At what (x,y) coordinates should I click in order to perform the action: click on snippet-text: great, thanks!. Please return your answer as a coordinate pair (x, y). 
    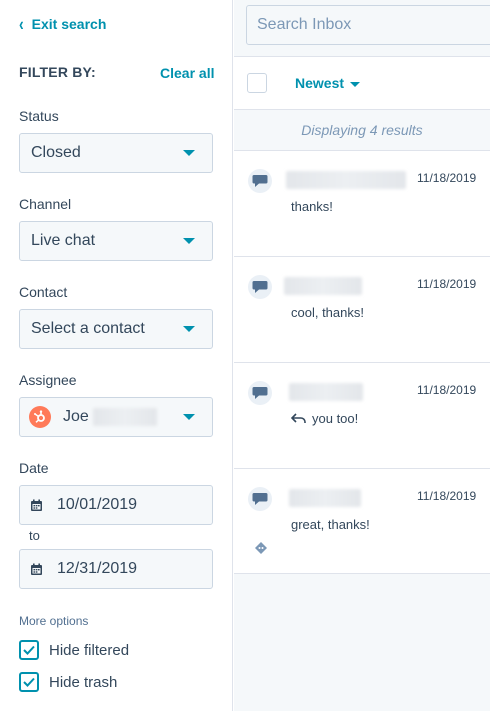
    Looking at the image, I should click on (330, 524).